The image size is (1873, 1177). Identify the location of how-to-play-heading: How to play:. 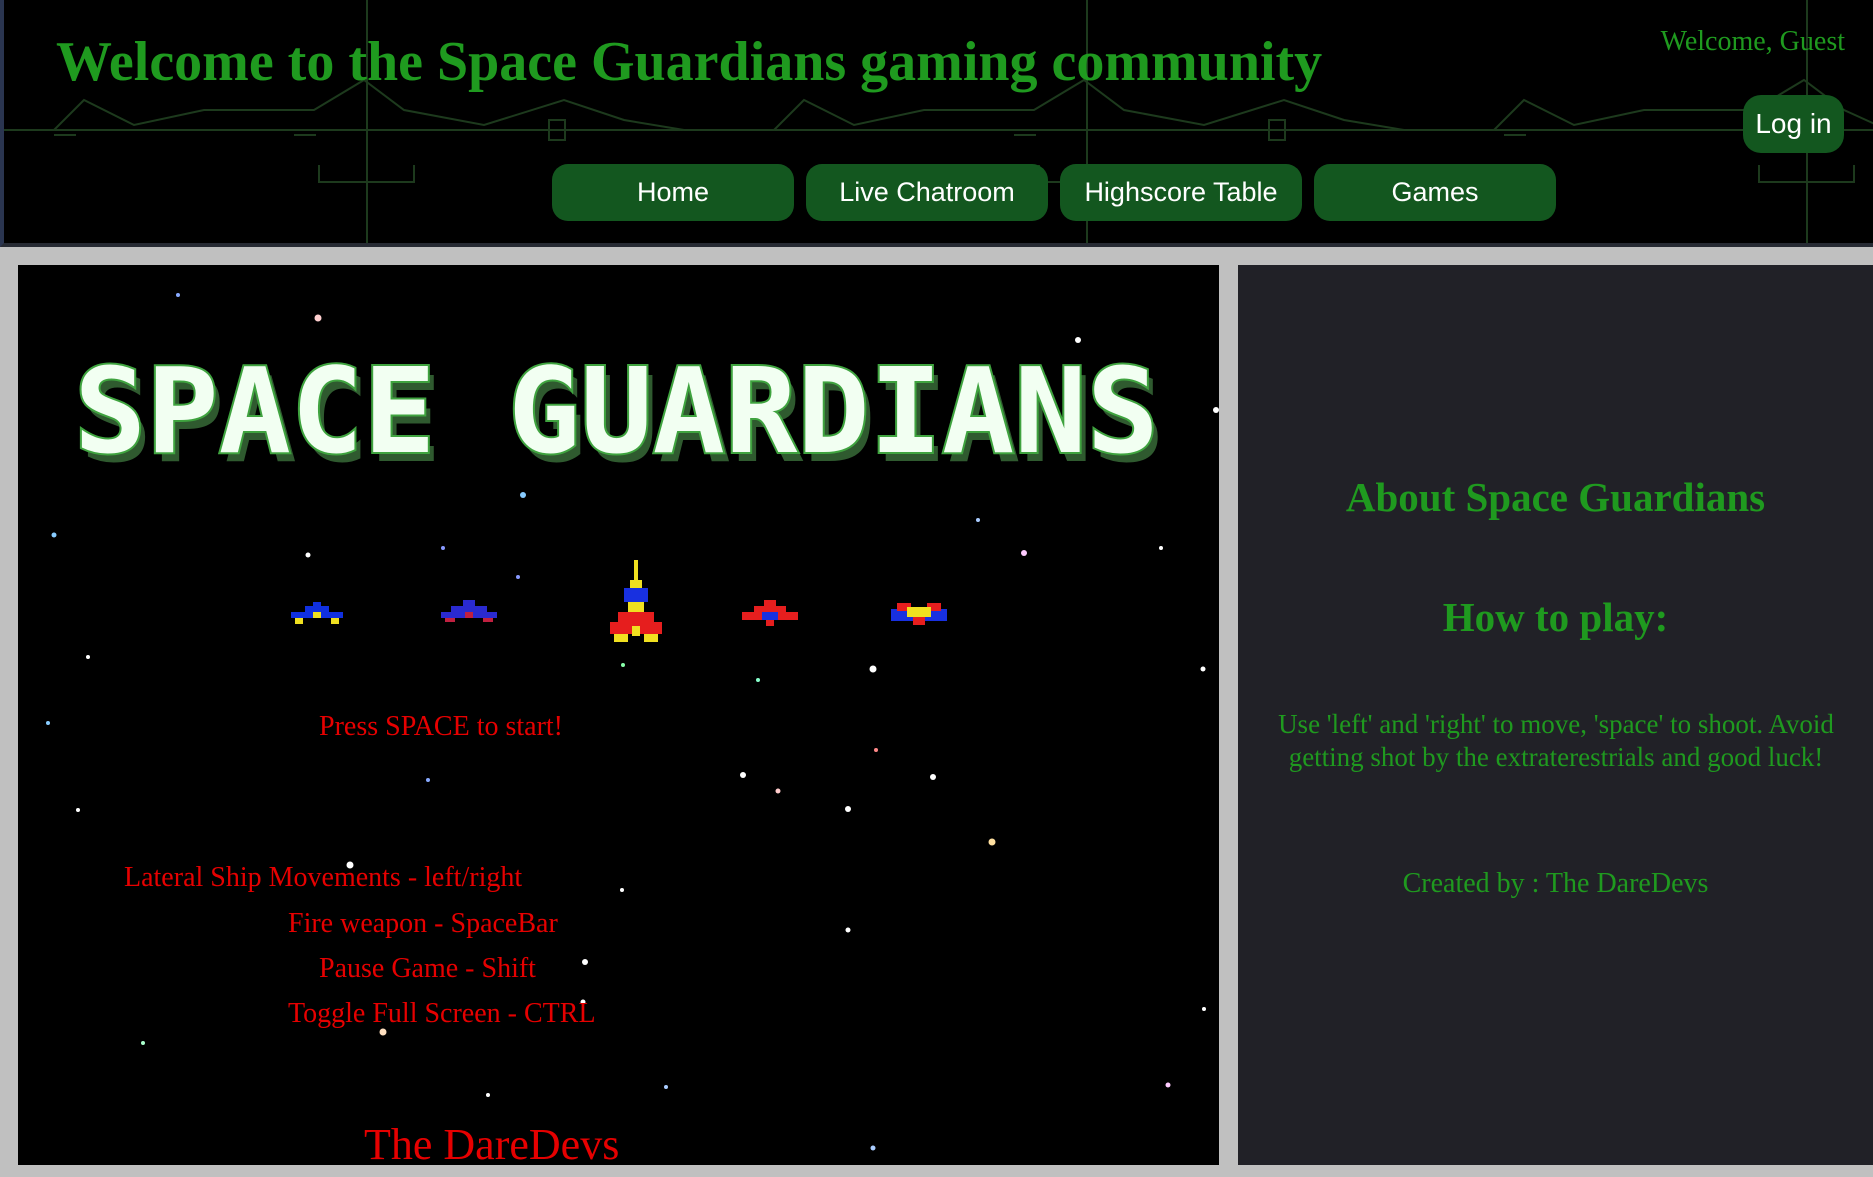
(1555, 617).